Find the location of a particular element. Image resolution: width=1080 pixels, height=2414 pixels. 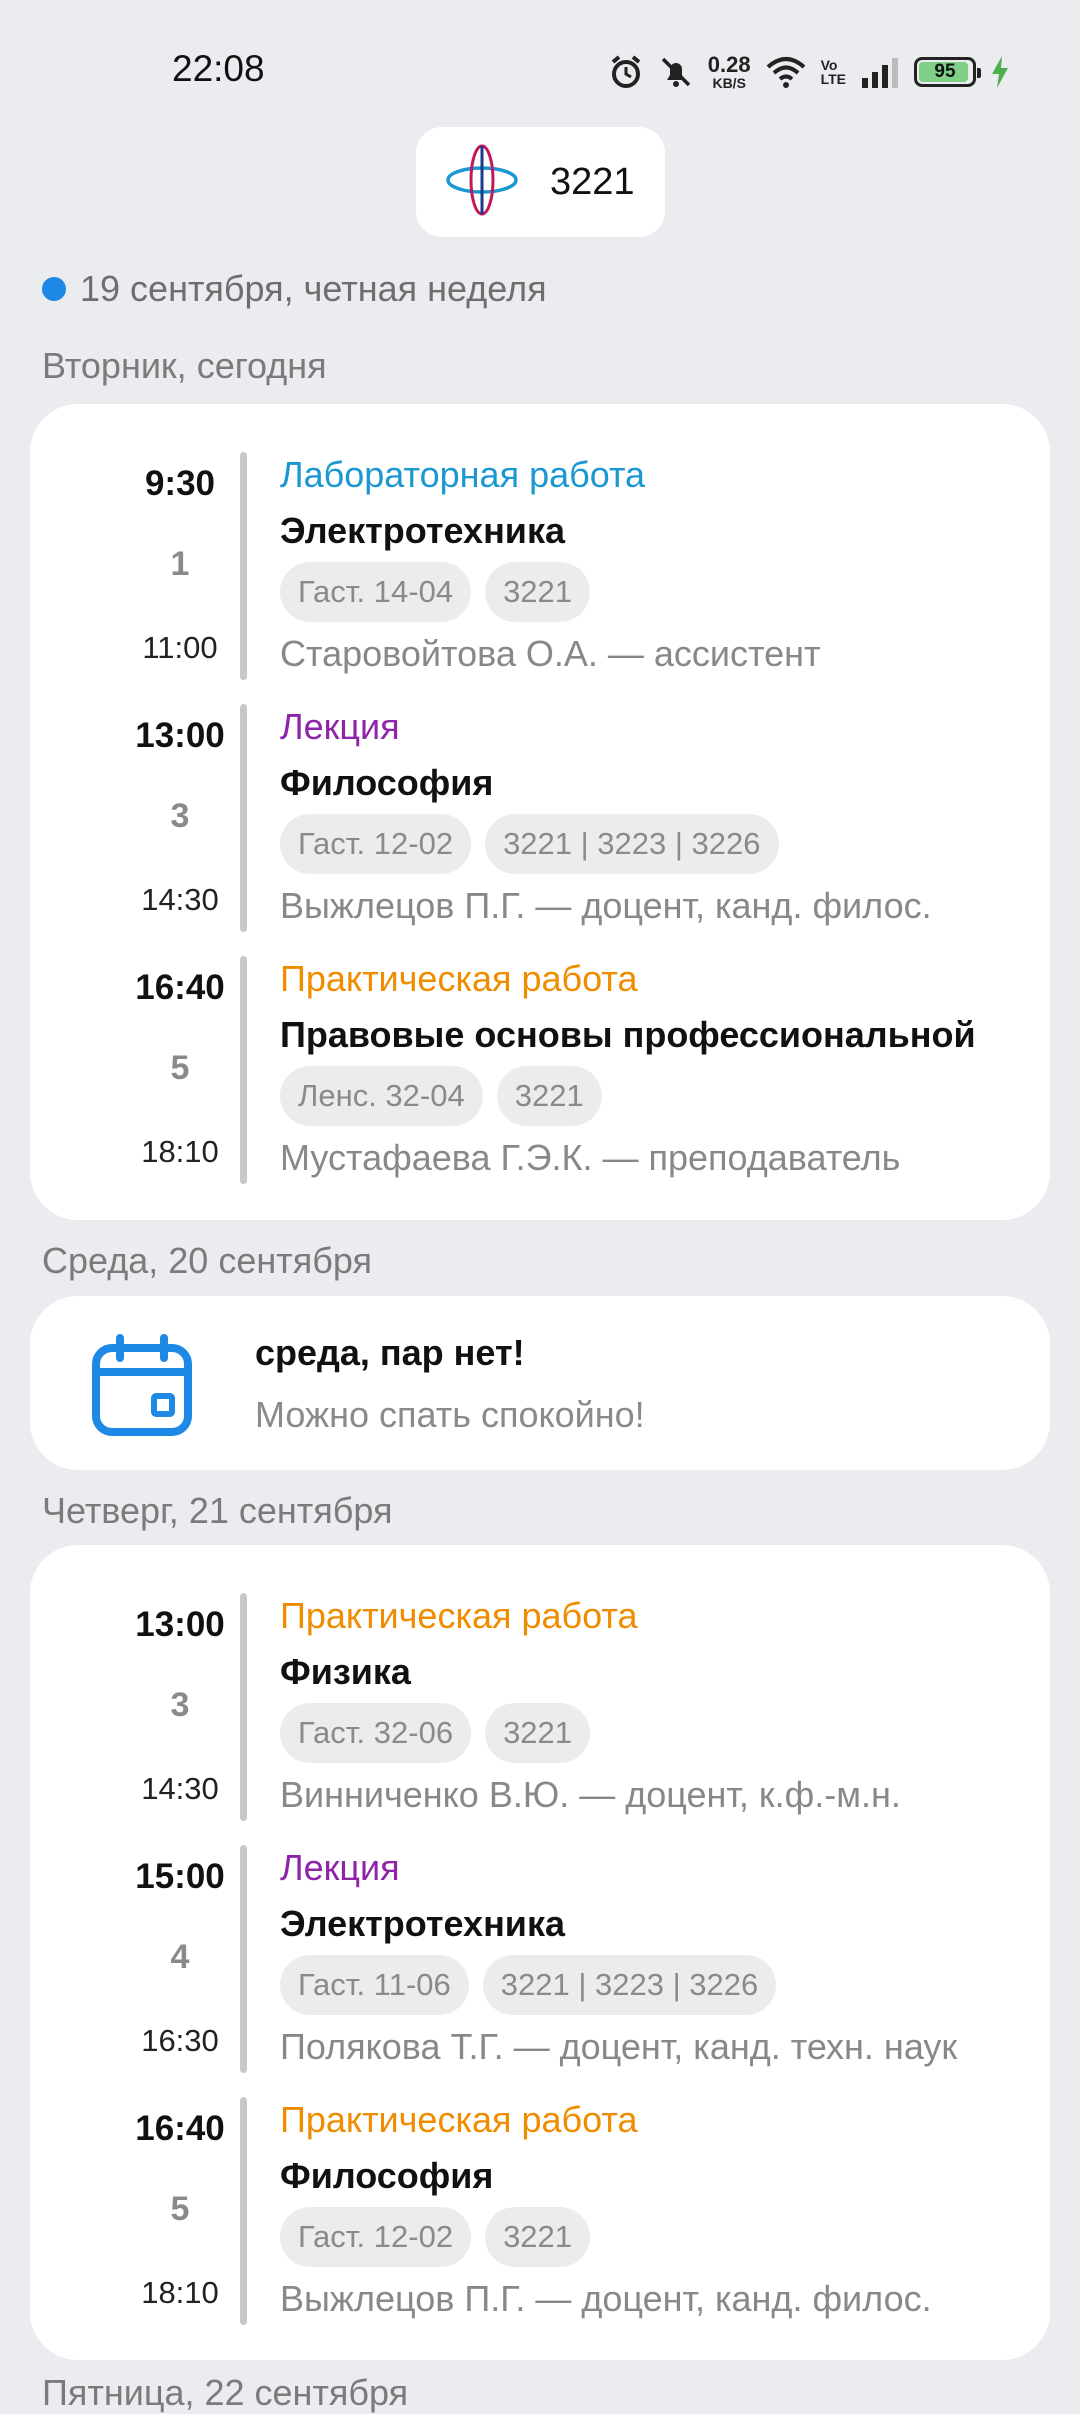

lesson-time: 9:30 1 11:00 is located at coordinates (180, 546).